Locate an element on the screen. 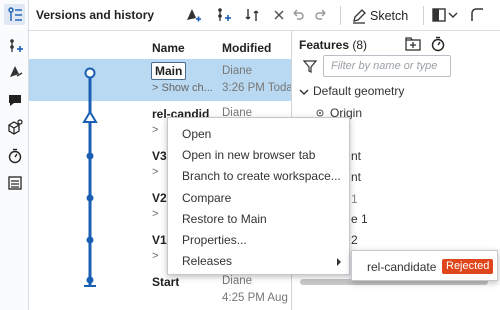 The image size is (500, 310). feature-item: 2 is located at coordinates (354, 240).